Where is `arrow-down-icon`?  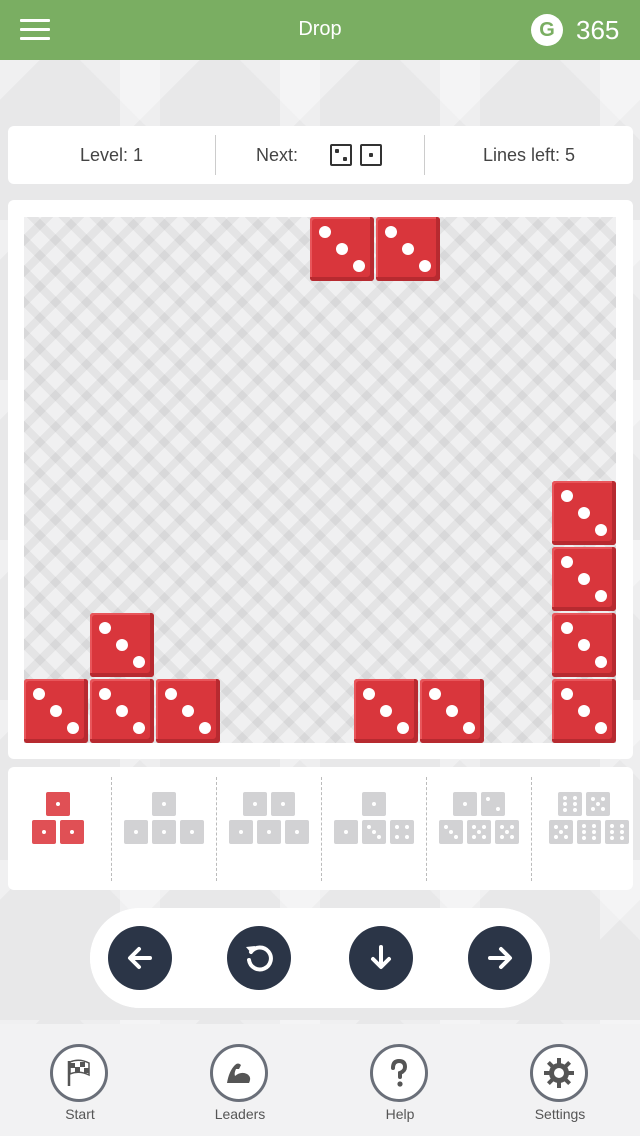
arrow-down-icon is located at coordinates (381, 957).